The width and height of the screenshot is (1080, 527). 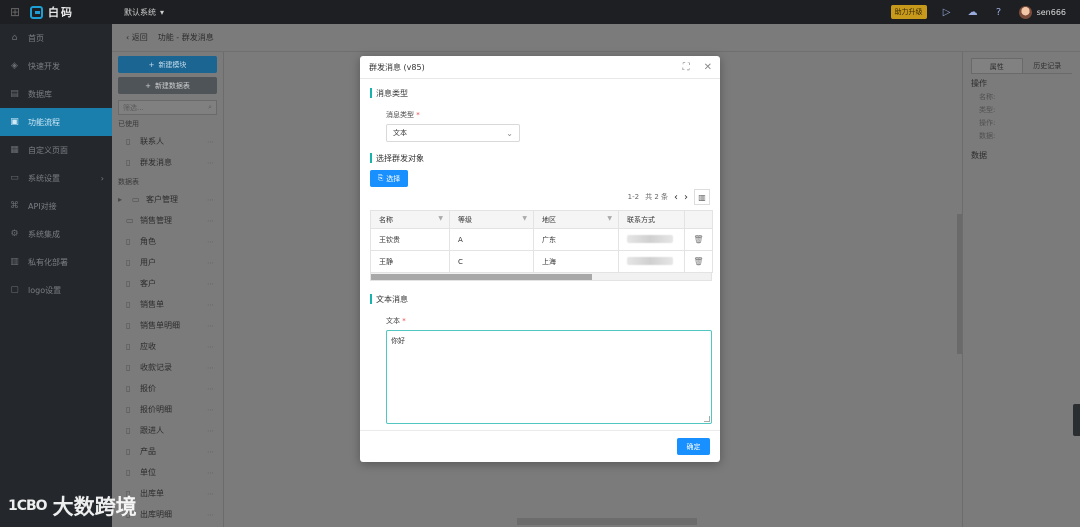 I want to click on list-item: ▯ 角色 ⋯, so click(x=167, y=241).